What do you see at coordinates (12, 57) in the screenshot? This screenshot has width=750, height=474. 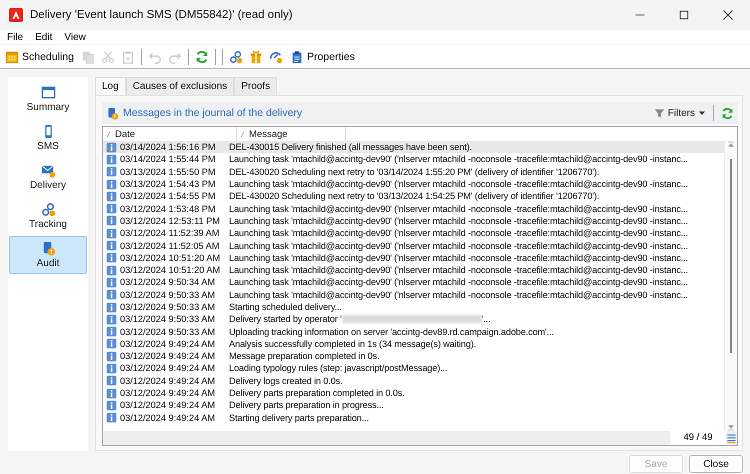 I see `calendar-icon` at bounding box center [12, 57].